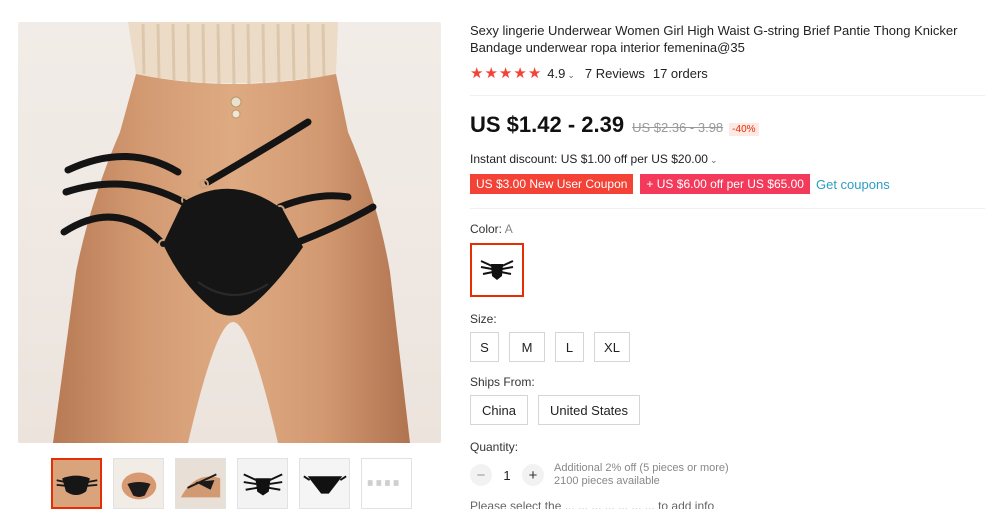 This screenshot has width=1000, height=532. Describe the element at coordinates (533, 475) in the screenshot. I see `plus-icon: +` at that location.